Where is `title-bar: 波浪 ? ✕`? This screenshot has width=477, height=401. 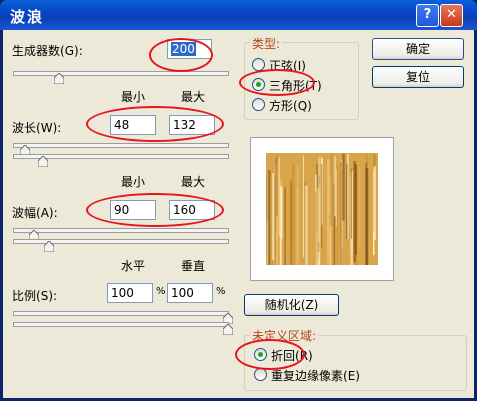 title-bar: 波浪 ? ✕ is located at coordinates (238, 15).